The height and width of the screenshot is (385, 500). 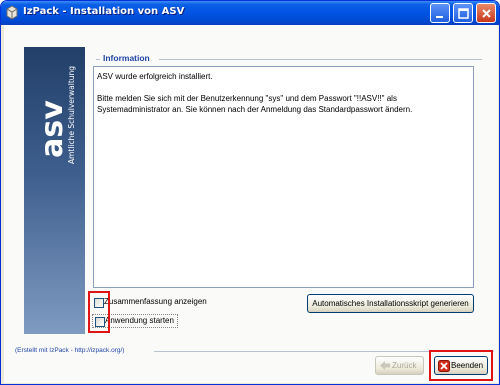 What do you see at coordinates (139, 320) in the screenshot?
I see `start-app-checkbox-label: Anwendung starten` at bounding box center [139, 320].